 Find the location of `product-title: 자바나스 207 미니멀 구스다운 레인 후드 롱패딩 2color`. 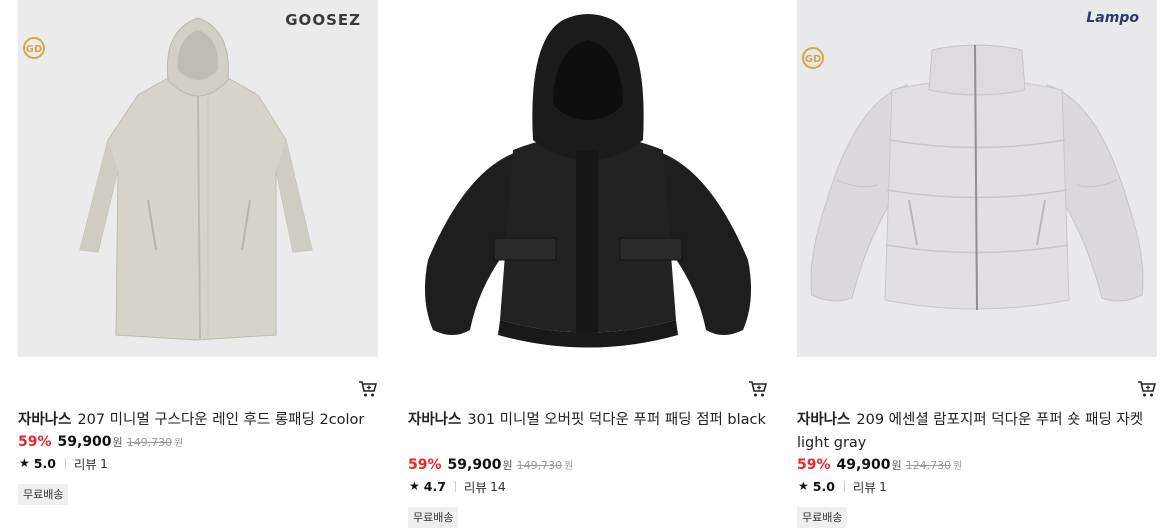

product-title: 자바나스 207 미니멀 구스다운 레인 후드 롱패딩 2color is located at coordinates (198, 420).